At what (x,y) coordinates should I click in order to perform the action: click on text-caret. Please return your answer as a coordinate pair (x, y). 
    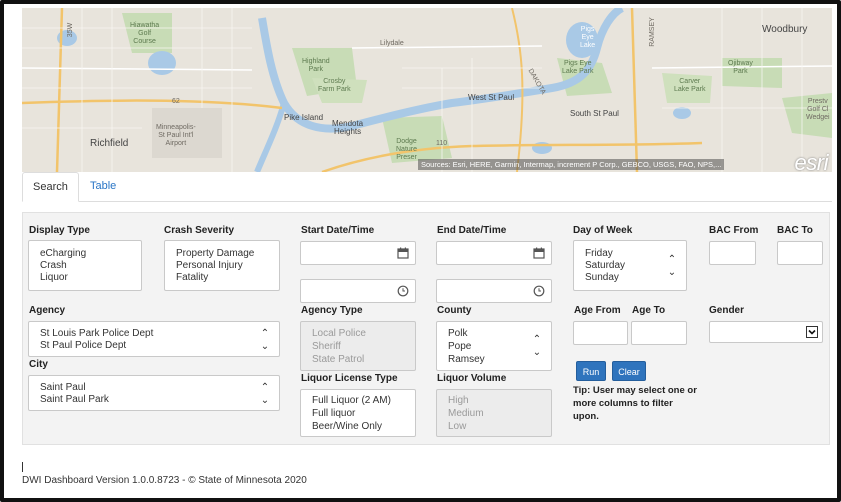
    Looking at the image, I should click on (22, 467).